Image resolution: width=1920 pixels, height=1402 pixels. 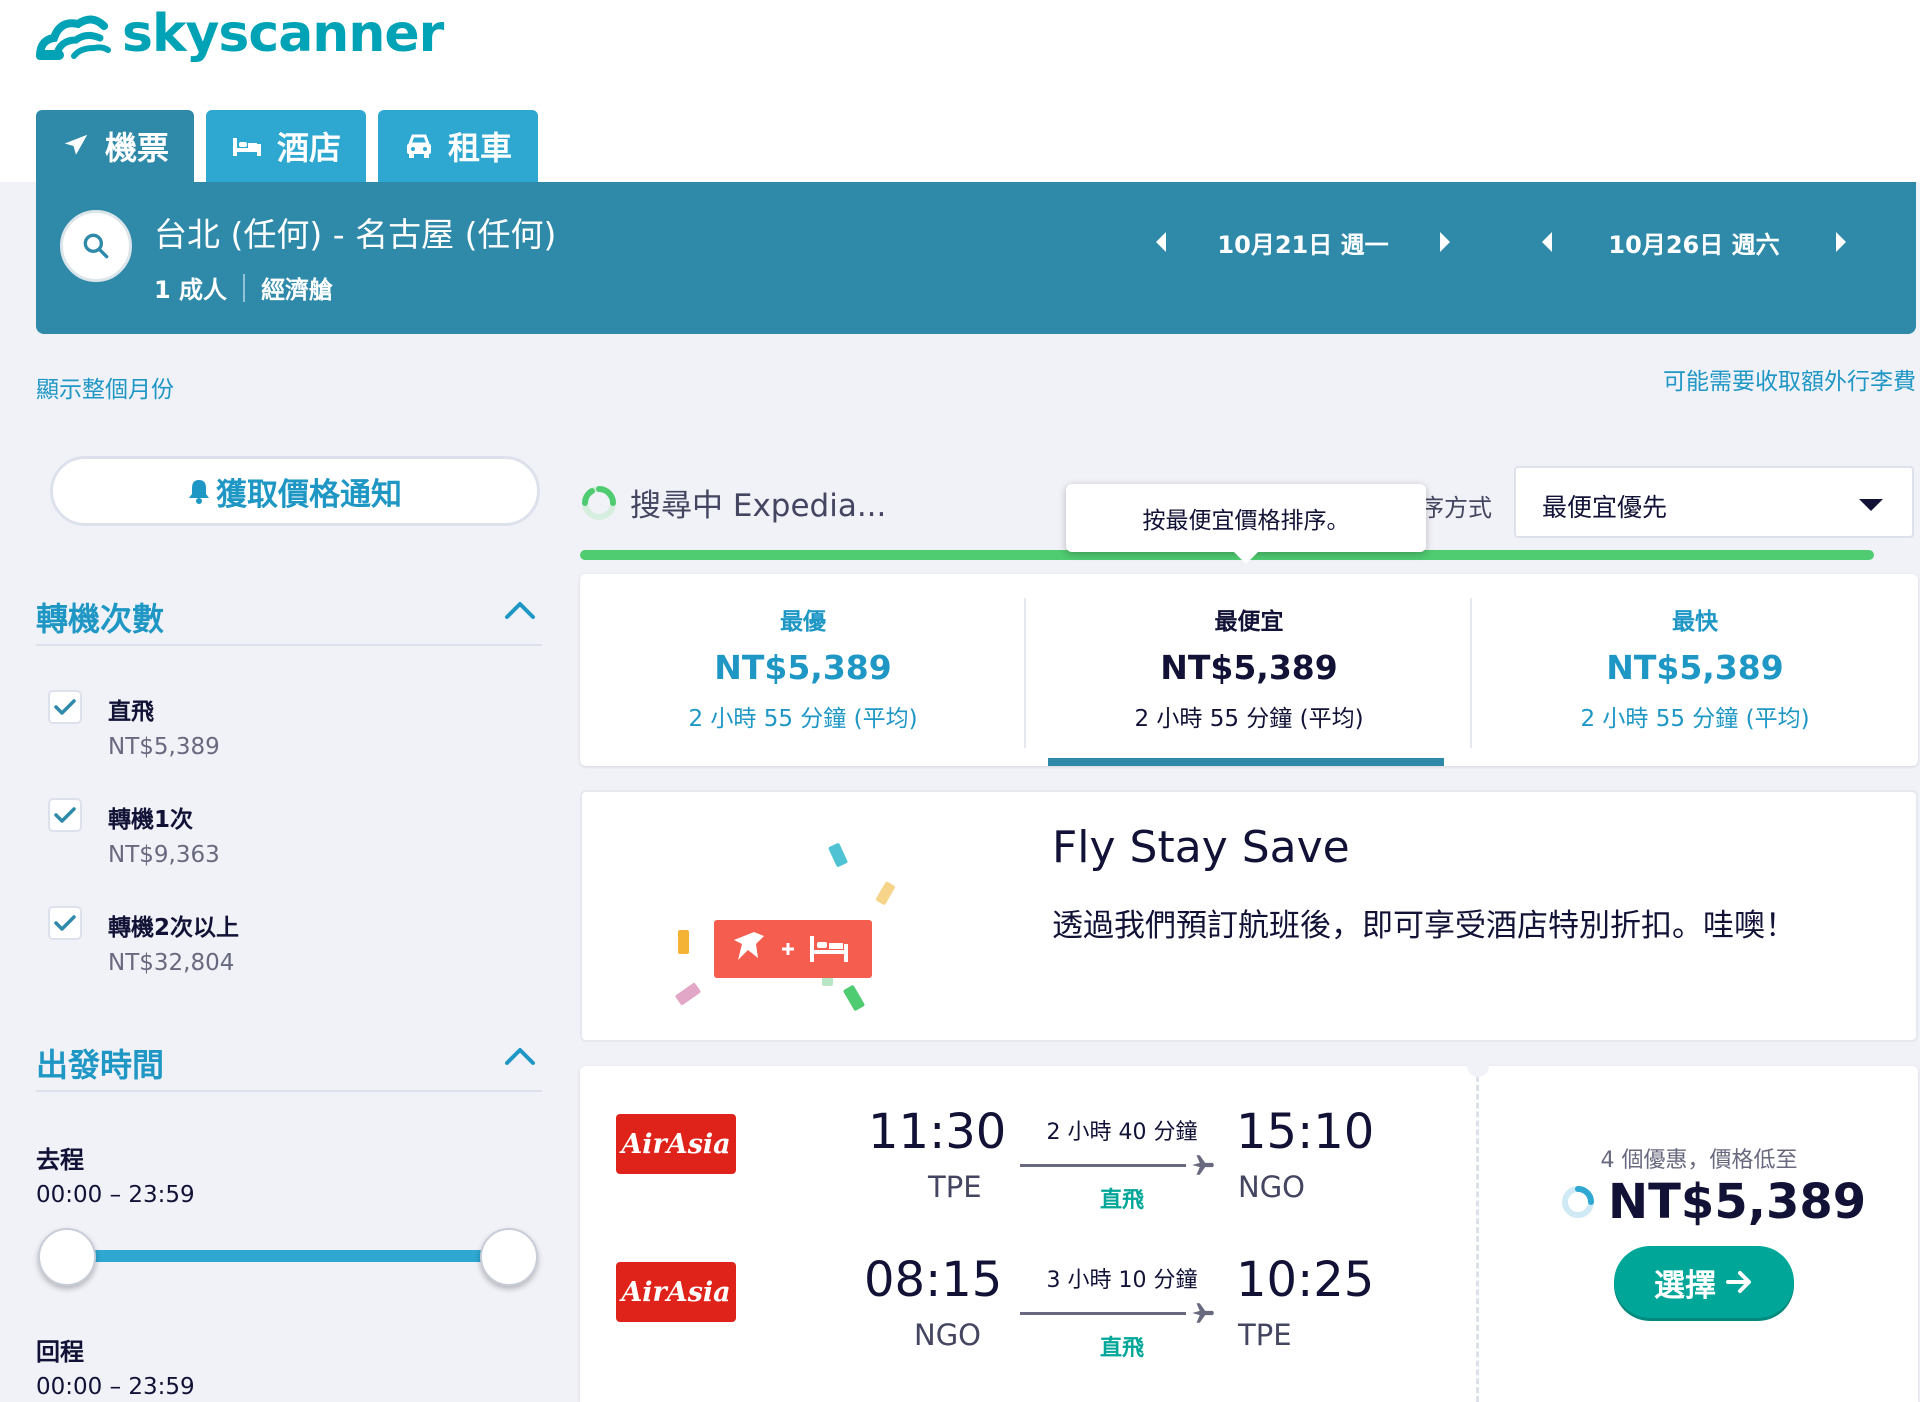 What do you see at coordinates (115, 1195) in the screenshot?
I see `outbound-range: 00:00 – 23:59` at bounding box center [115, 1195].